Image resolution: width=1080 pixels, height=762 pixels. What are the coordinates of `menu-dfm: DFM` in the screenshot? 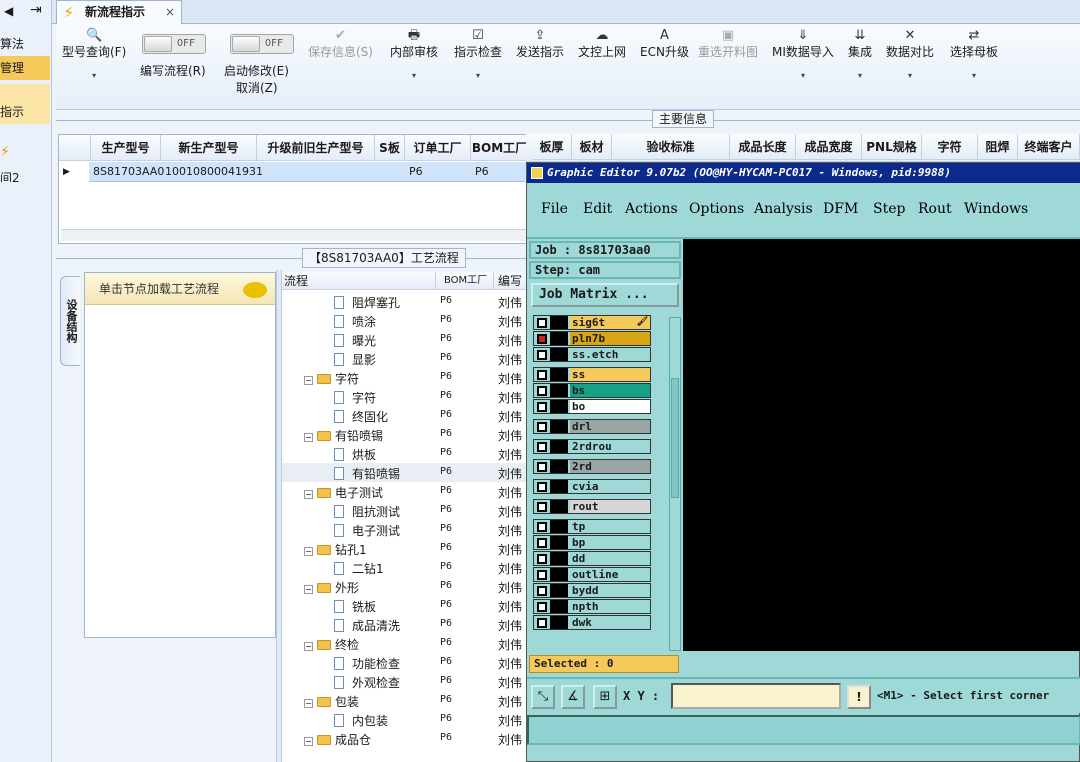 It's located at (840, 209).